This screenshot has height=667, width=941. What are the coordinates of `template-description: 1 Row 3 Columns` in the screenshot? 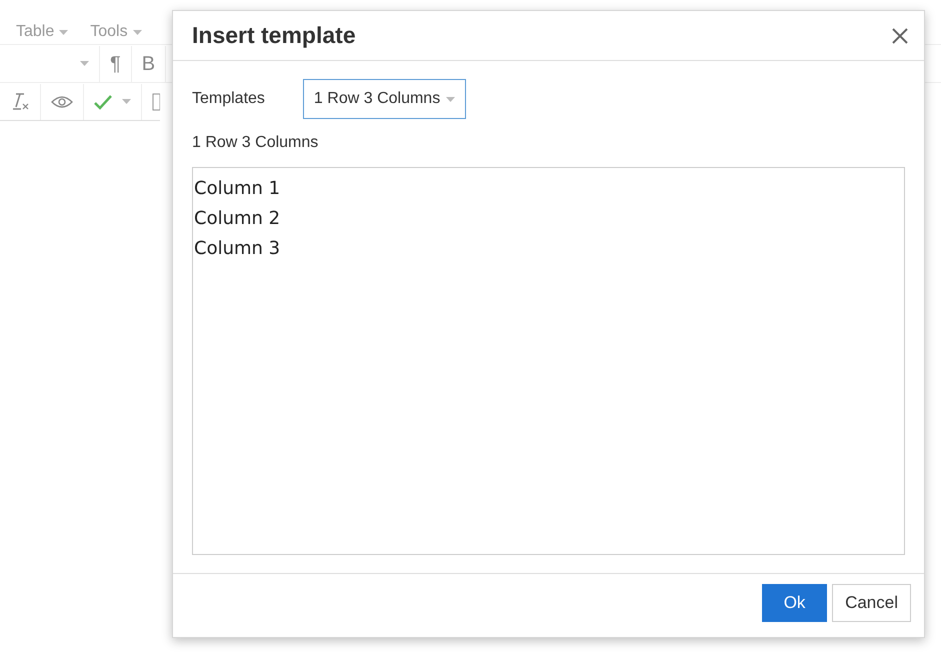 It's located at (256, 143).